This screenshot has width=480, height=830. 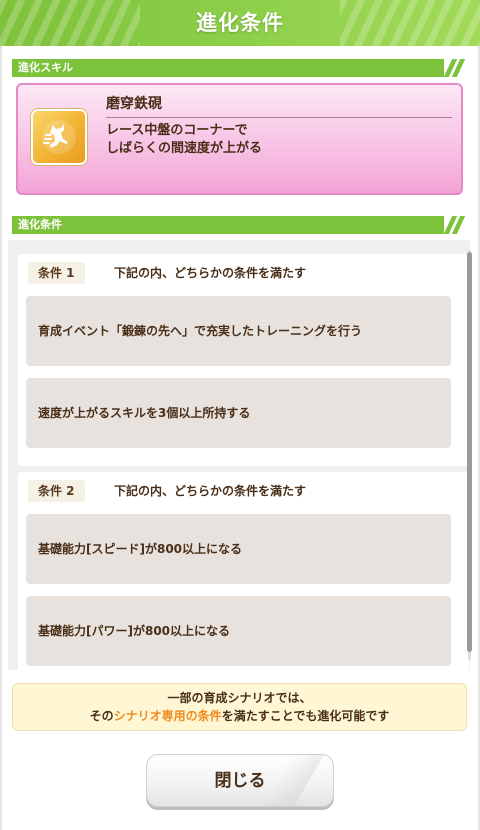 What do you see at coordinates (177, 130) in the screenshot?
I see `skill-description-line1: レース中盤のコーナーで` at bounding box center [177, 130].